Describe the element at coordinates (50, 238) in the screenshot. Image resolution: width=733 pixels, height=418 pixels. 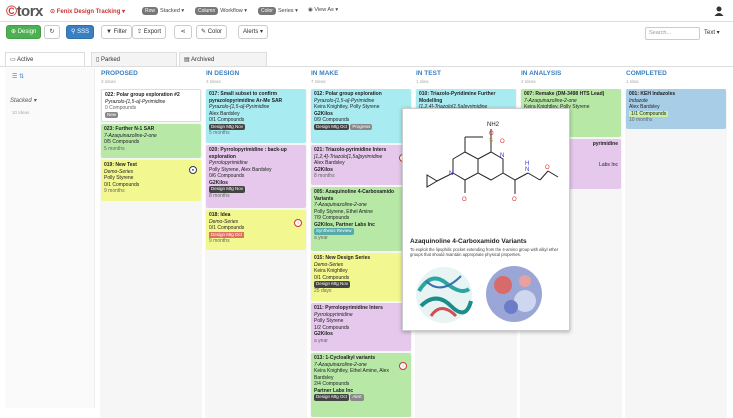
I see `row-header-column` at that location.